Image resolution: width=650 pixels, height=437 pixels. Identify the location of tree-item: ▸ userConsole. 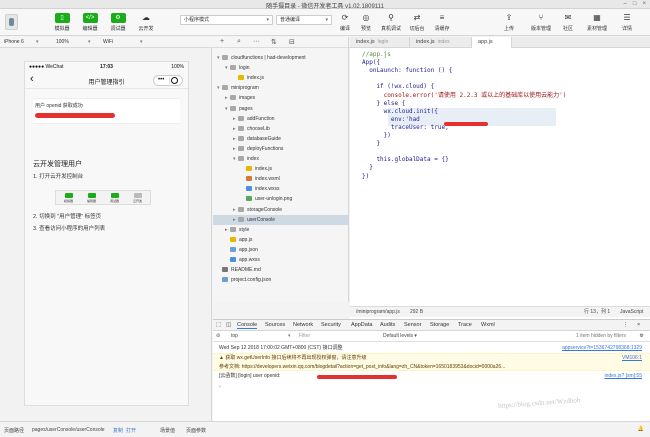
(281, 219).